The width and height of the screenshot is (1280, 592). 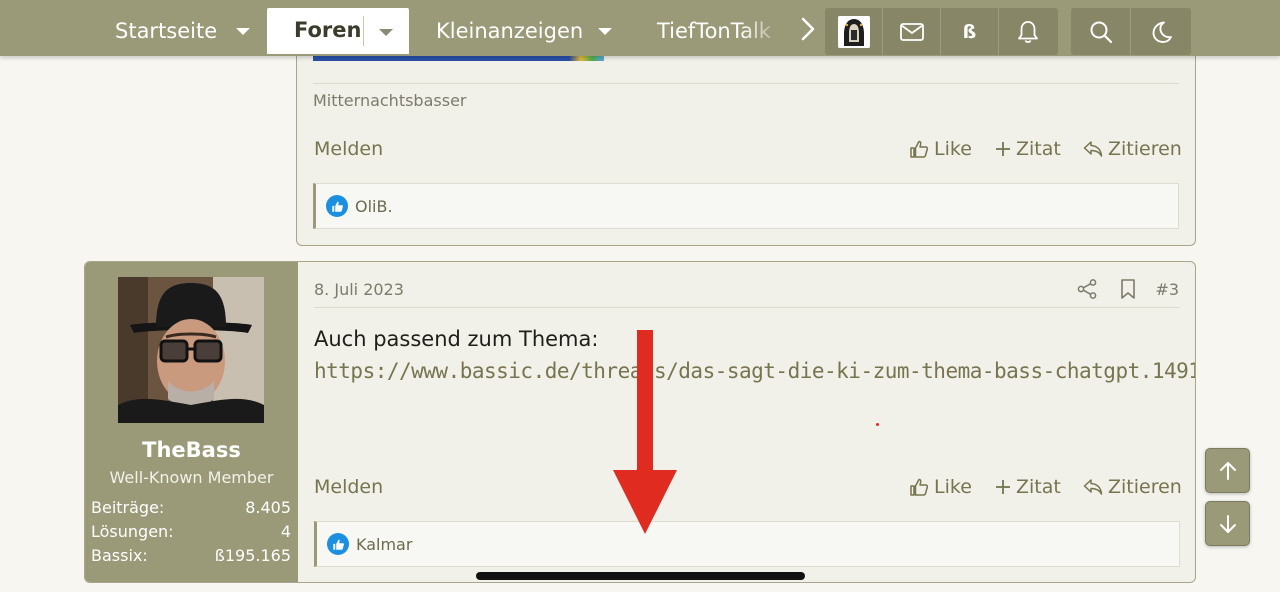 I want to click on stat-bassix: Bassix: ß195.165, so click(x=191, y=555).